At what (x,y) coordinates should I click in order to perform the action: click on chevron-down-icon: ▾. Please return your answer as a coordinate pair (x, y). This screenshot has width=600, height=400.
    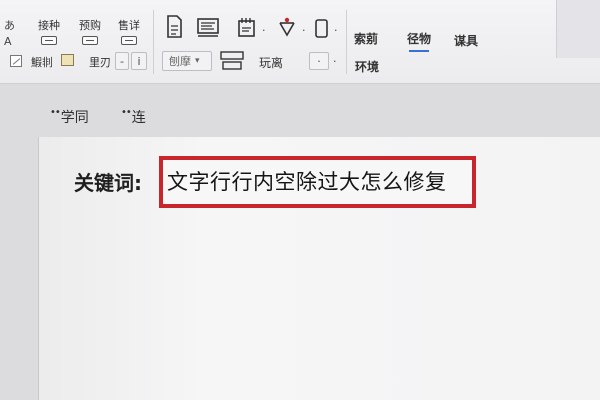
    Looking at the image, I should click on (197, 61).